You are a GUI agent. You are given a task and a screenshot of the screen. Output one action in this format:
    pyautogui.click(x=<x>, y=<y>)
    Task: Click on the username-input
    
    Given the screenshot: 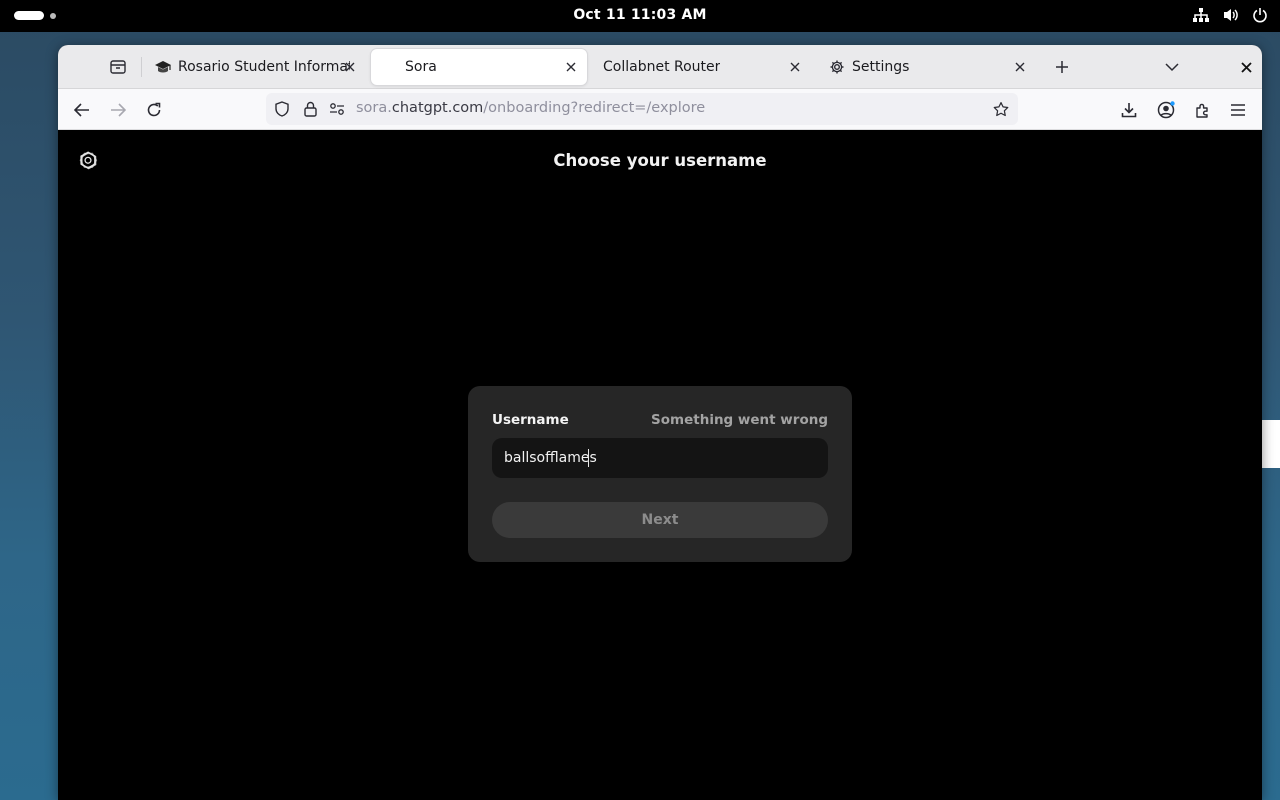 What is the action you would take?
    pyautogui.click(x=660, y=458)
    